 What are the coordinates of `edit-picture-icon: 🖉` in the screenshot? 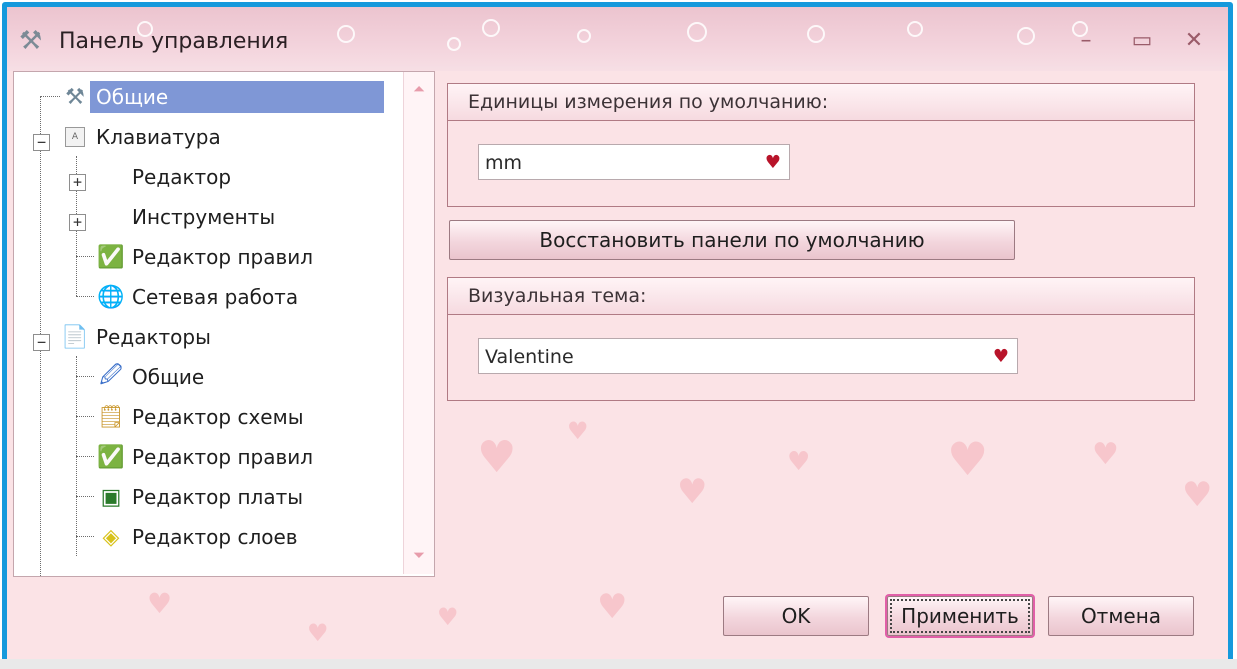 It's located at (111, 375).